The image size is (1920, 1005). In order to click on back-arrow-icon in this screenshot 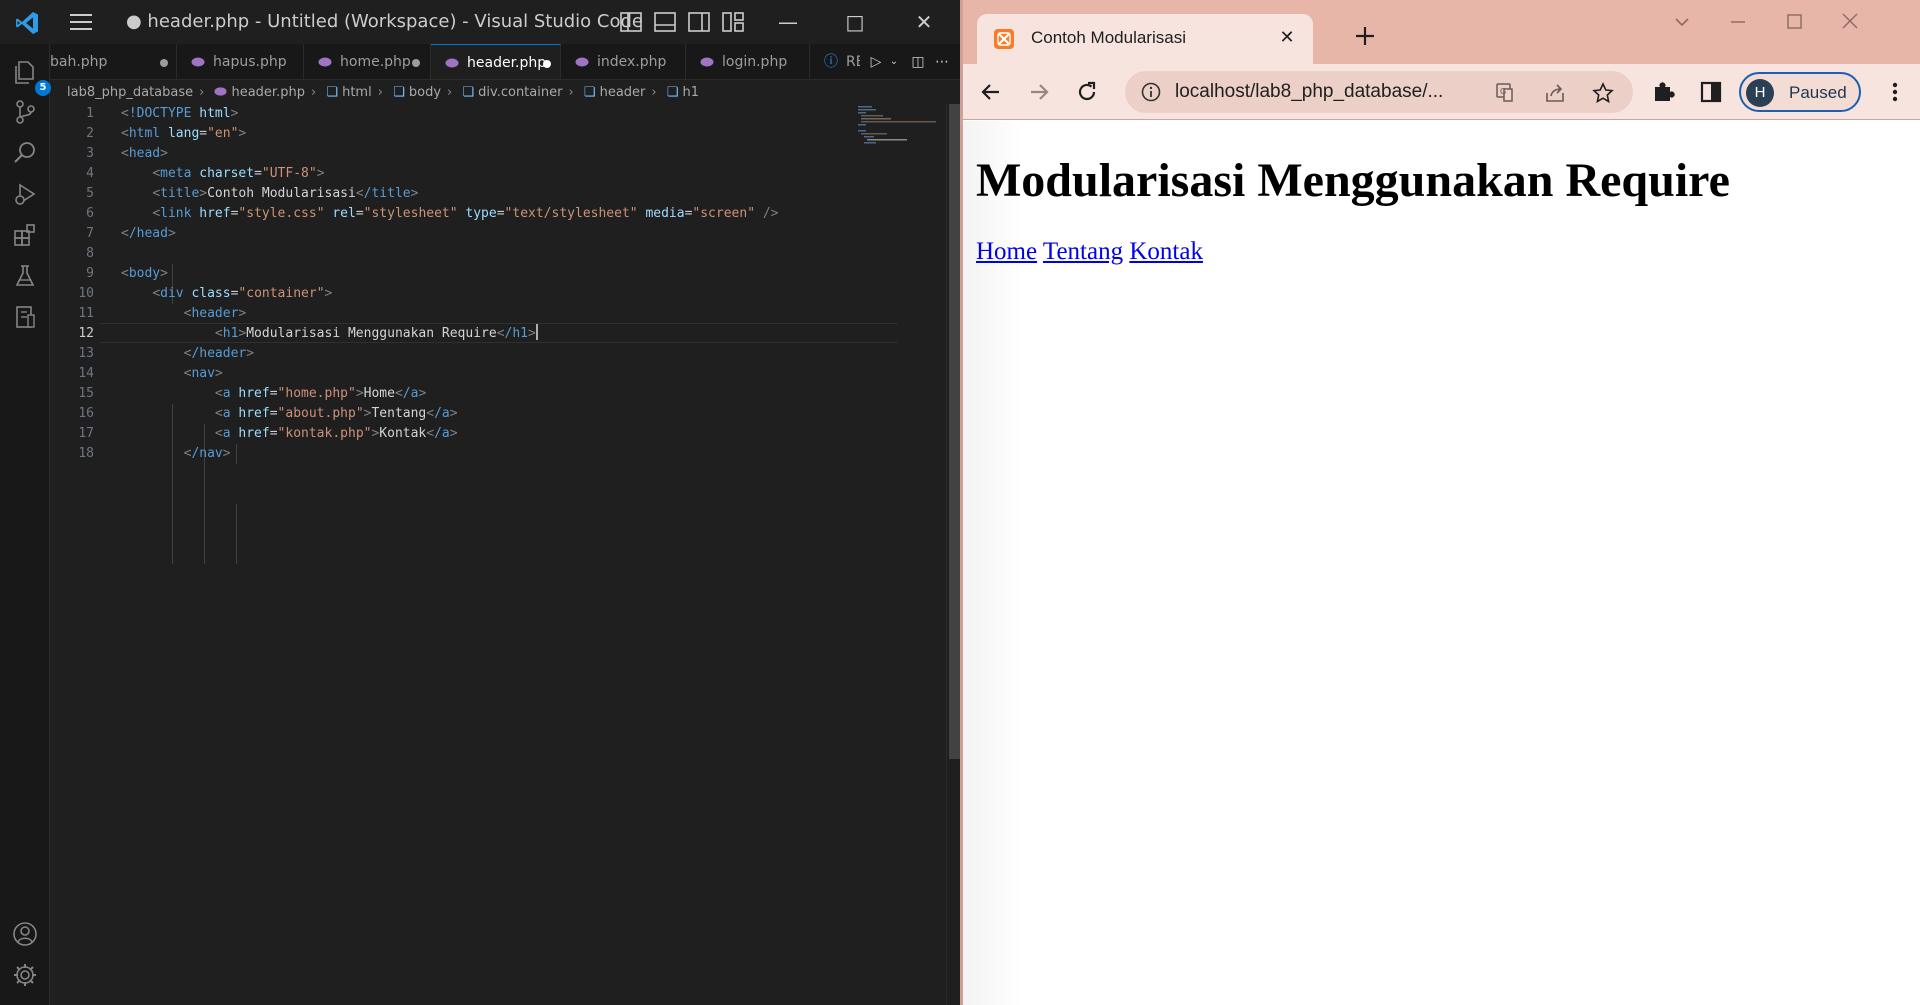, I will do `click(991, 92)`.